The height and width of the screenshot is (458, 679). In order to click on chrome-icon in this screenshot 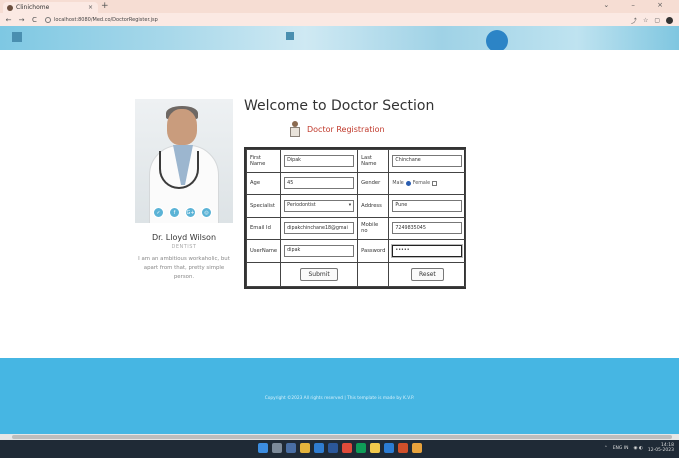, I will do `click(347, 448)`.